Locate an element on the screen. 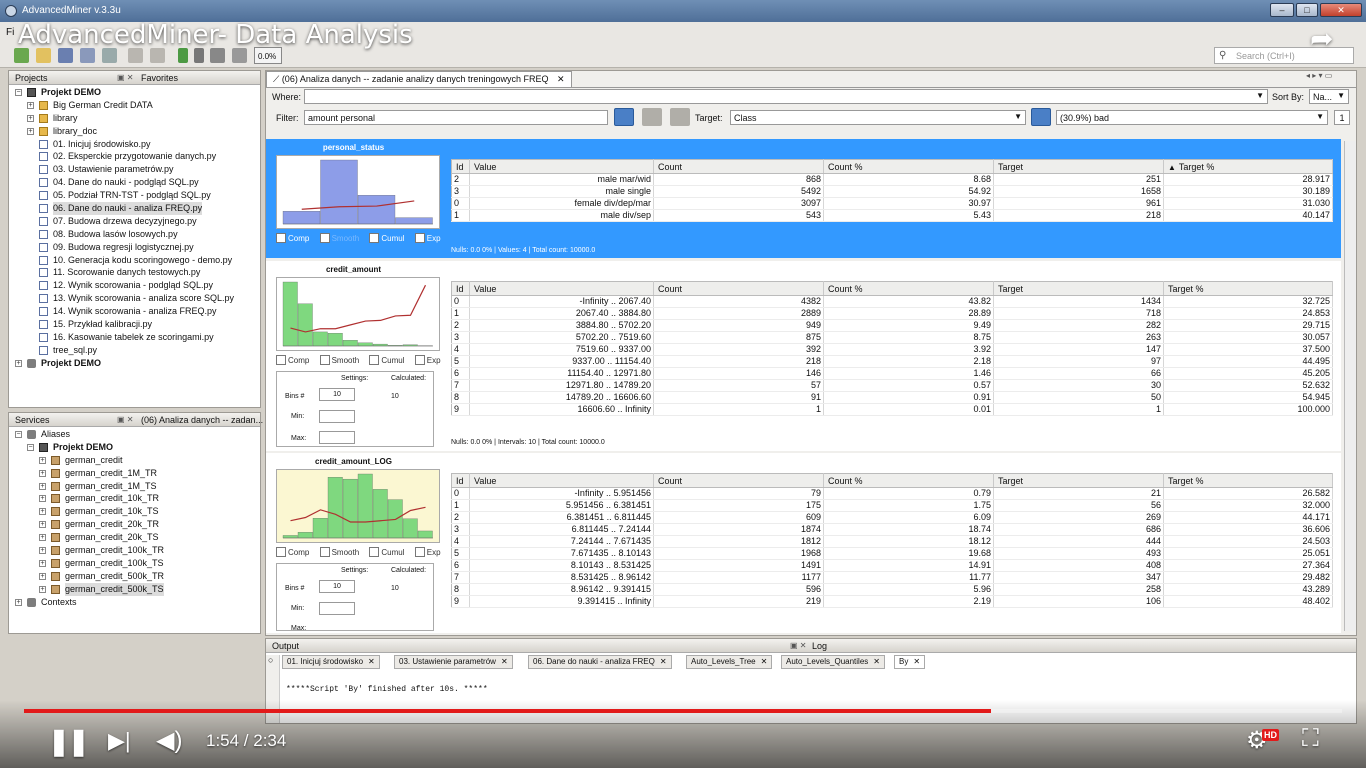 The image size is (1366, 768). tree-table: + german_credit_1M_TR is located at coordinates (134, 473).